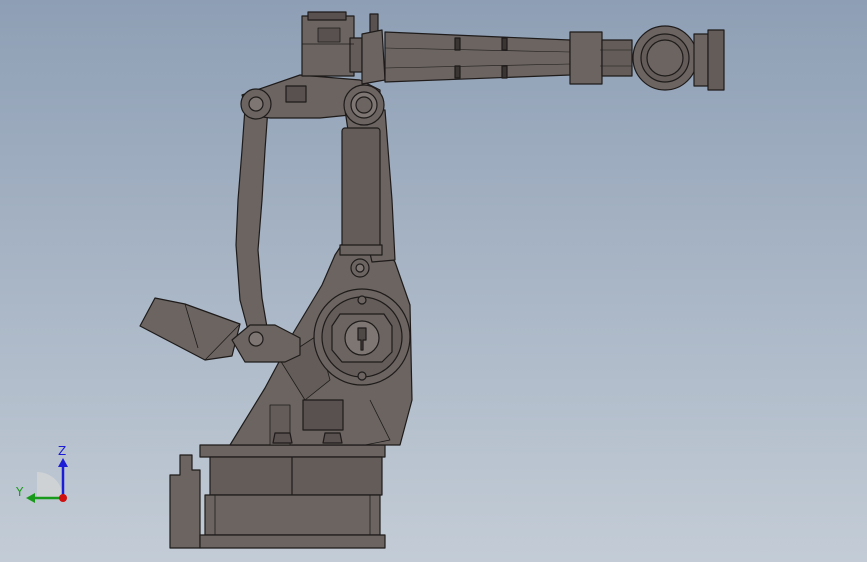 Image resolution: width=867 pixels, height=562 pixels. What do you see at coordinates (185, 501) in the screenshot?
I see `base-side-bracket` at bounding box center [185, 501].